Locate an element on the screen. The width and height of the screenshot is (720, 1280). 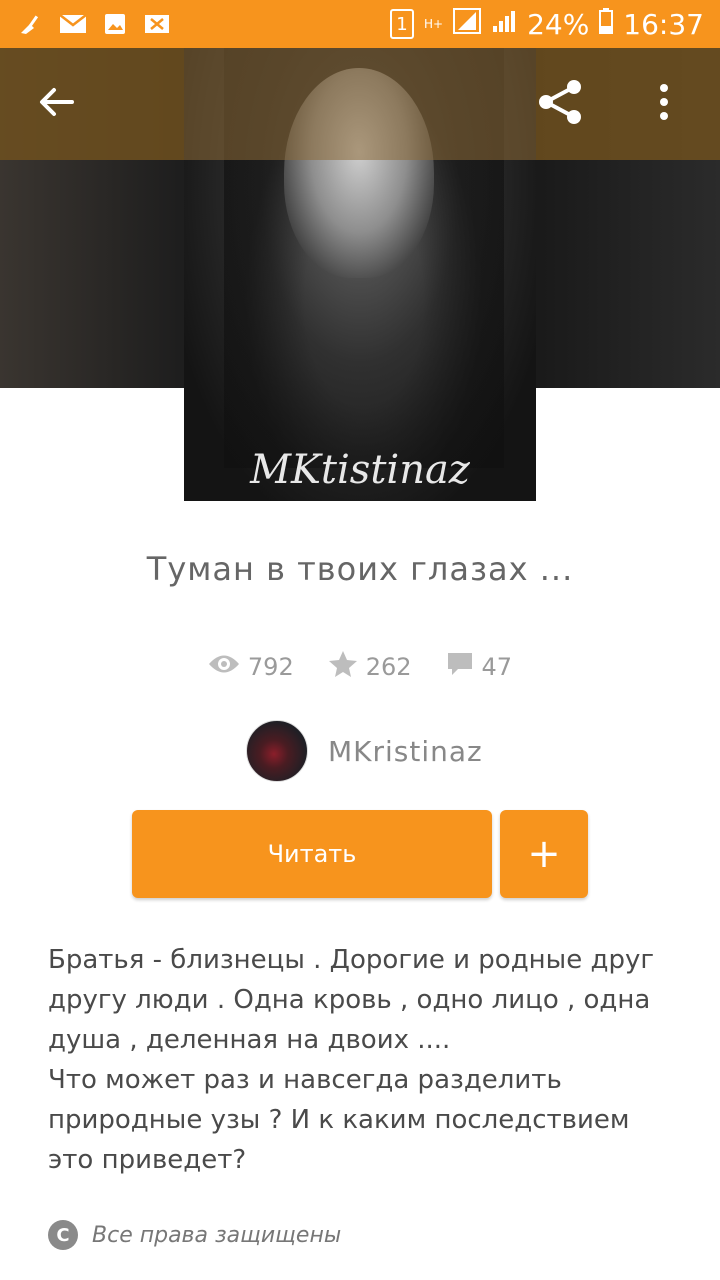
comment-icon is located at coordinates (460, 667).